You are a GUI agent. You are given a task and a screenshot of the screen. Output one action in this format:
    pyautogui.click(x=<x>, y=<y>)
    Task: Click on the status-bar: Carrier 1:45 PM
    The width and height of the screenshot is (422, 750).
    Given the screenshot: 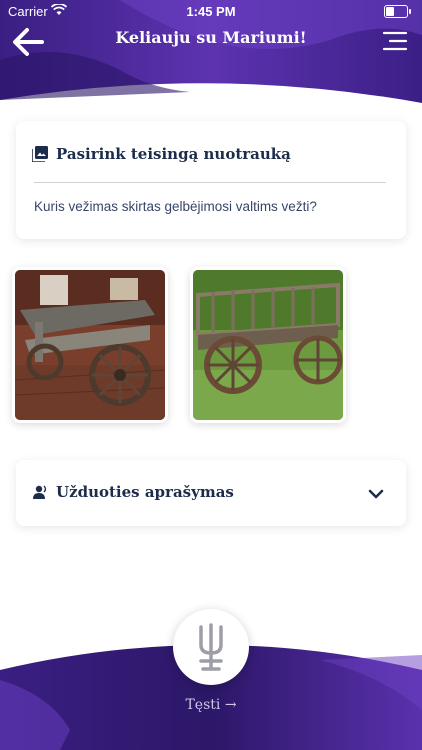 What is the action you would take?
    pyautogui.click(x=211, y=12)
    